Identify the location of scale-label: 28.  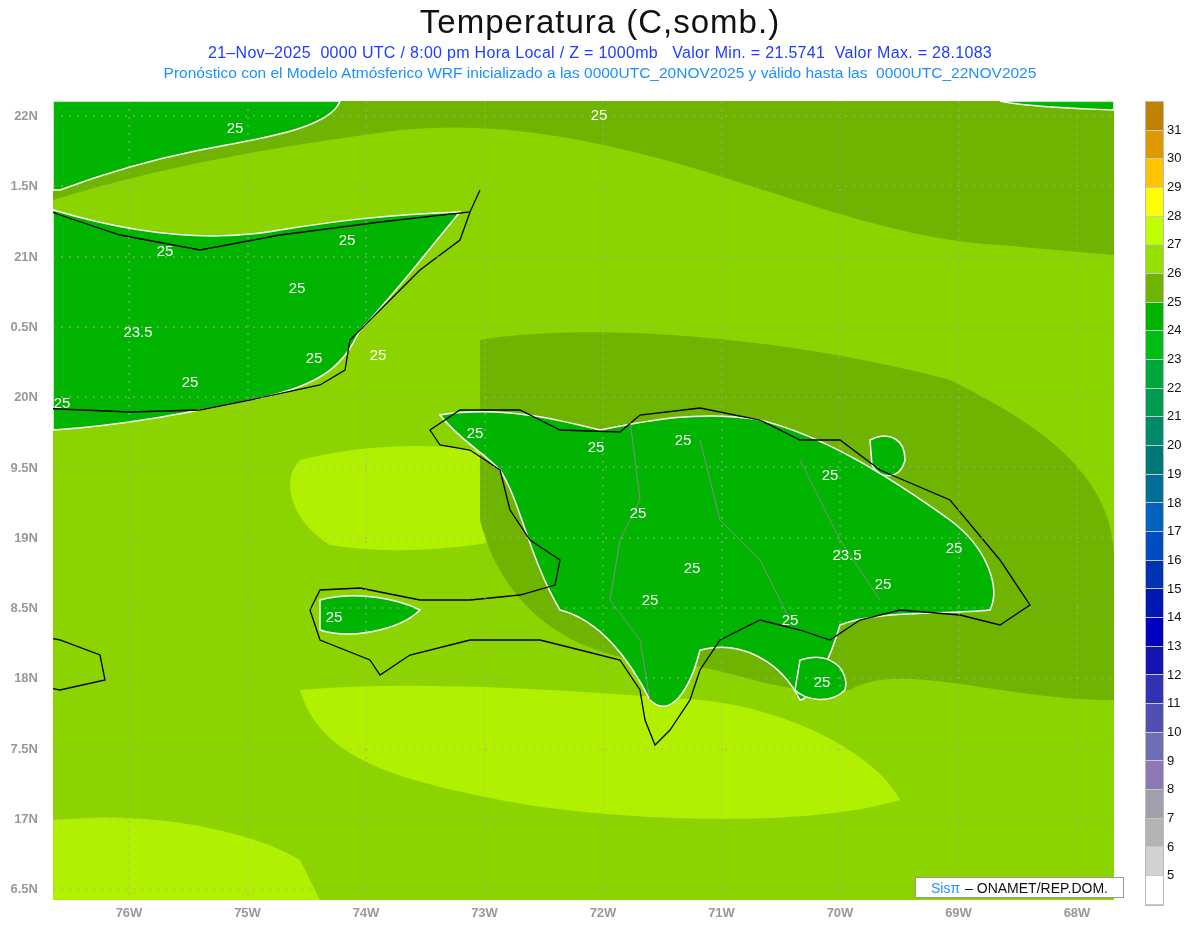
(1174, 215).